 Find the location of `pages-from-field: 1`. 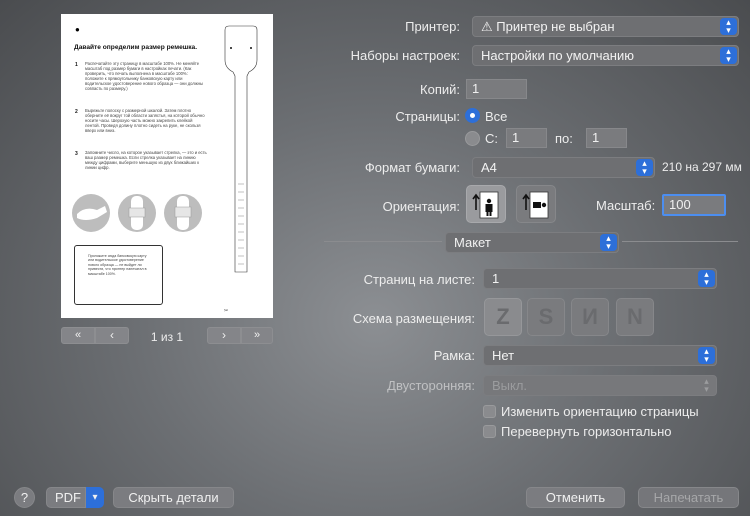

pages-from-field: 1 is located at coordinates (526, 138).